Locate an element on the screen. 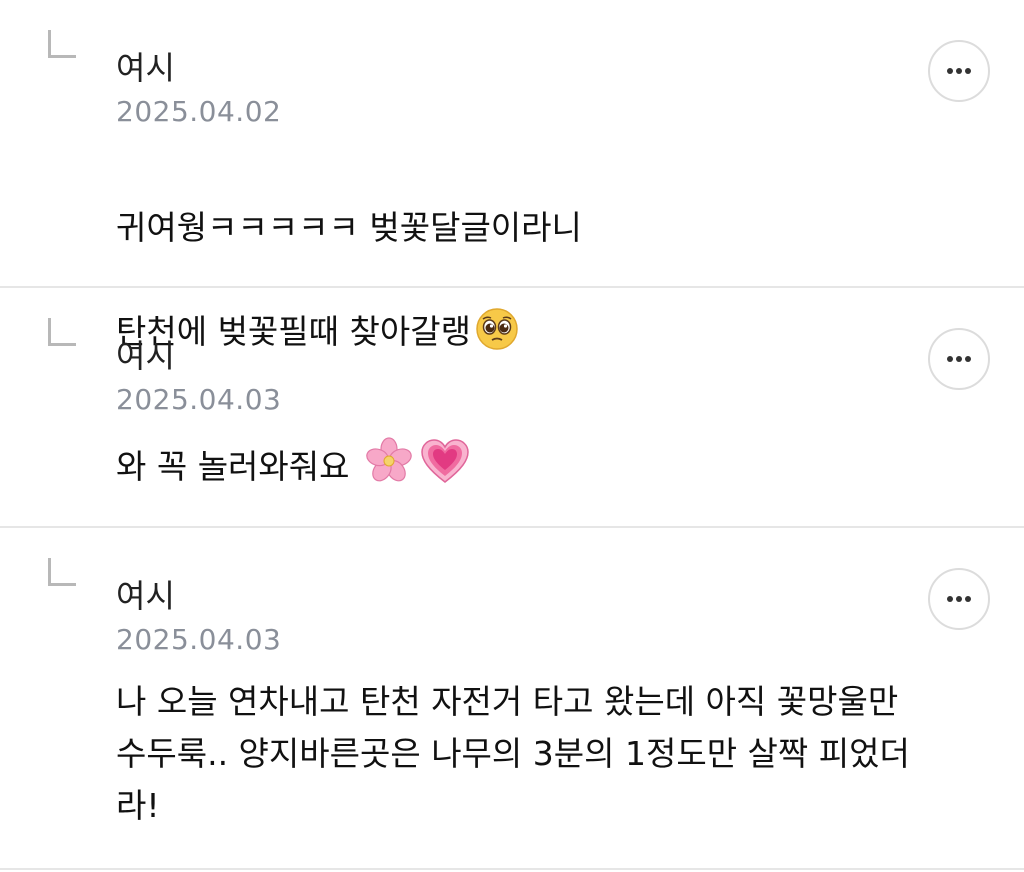 This screenshot has height=872, width=1024. comment-text-line: 와 꼭 놀러와줘요 is located at coordinates (233, 466).